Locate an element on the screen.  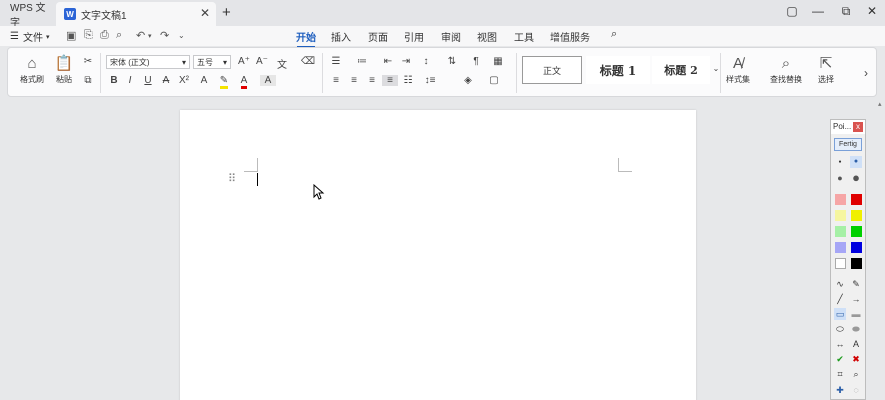
cut-icon: ✂ is located at coordinates (88, 61).